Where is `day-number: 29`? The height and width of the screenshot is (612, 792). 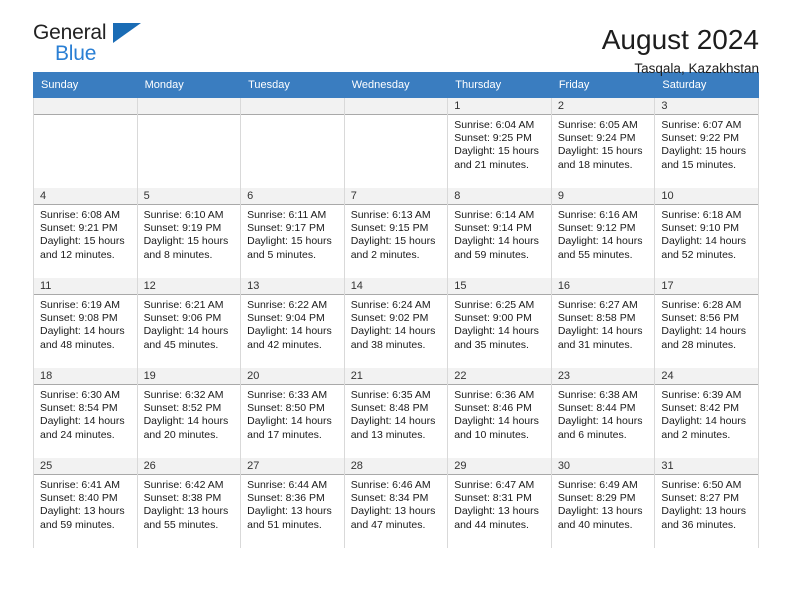
day-number: 29 is located at coordinates (499, 466).